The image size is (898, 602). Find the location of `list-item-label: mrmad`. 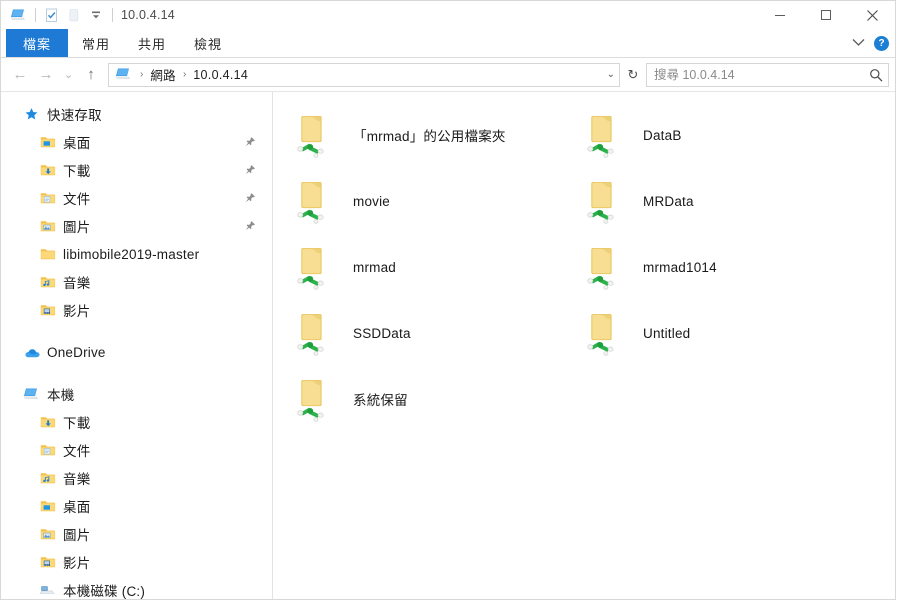

list-item-label: mrmad is located at coordinates (375, 267).